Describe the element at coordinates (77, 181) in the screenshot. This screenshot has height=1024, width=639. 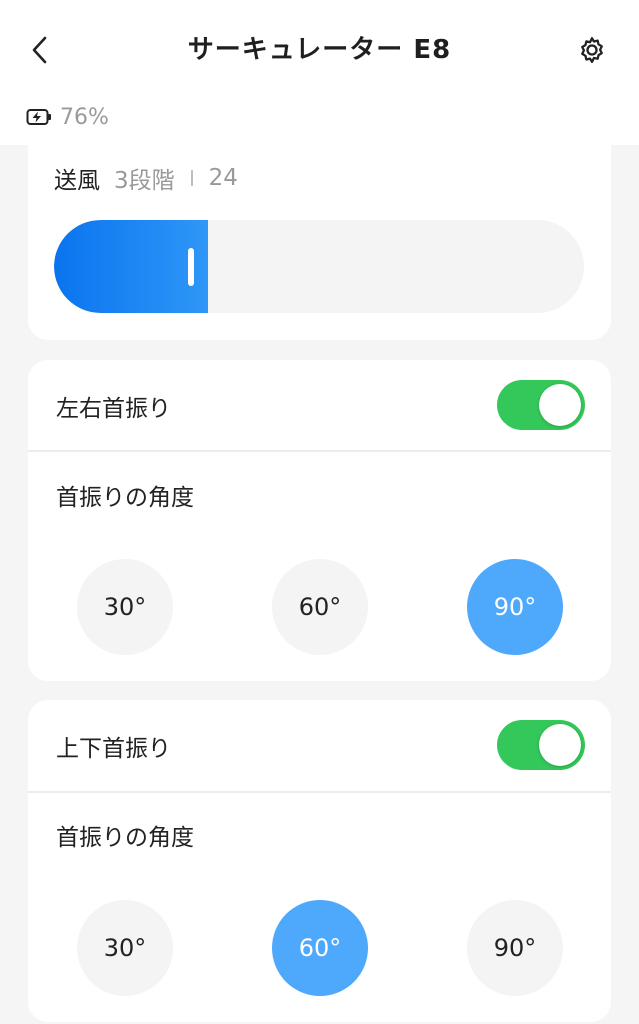
I see `fan-speed-label: 送風` at that location.